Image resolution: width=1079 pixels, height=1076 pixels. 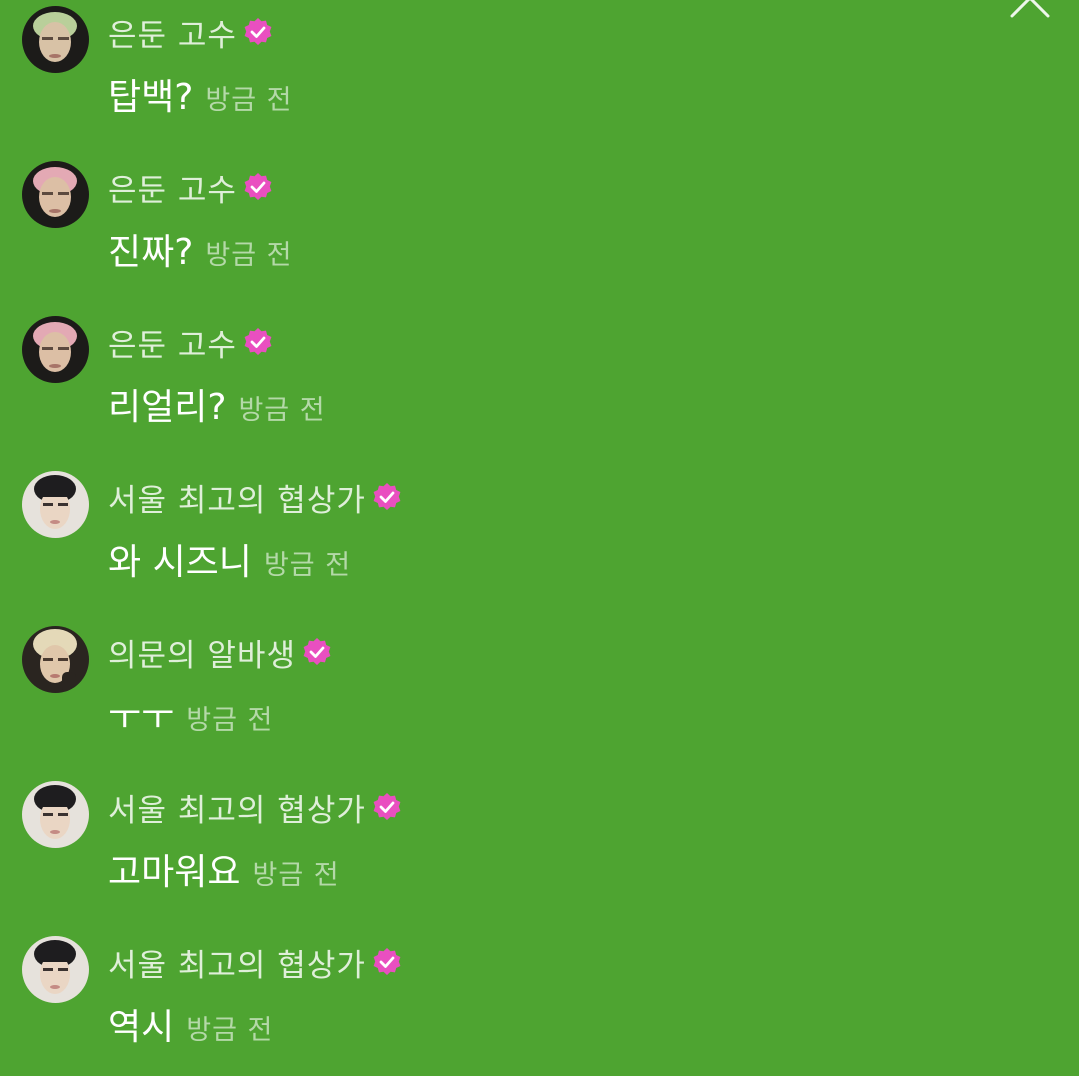 I want to click on message-text: 고마워요, so click(x=174, y=872).